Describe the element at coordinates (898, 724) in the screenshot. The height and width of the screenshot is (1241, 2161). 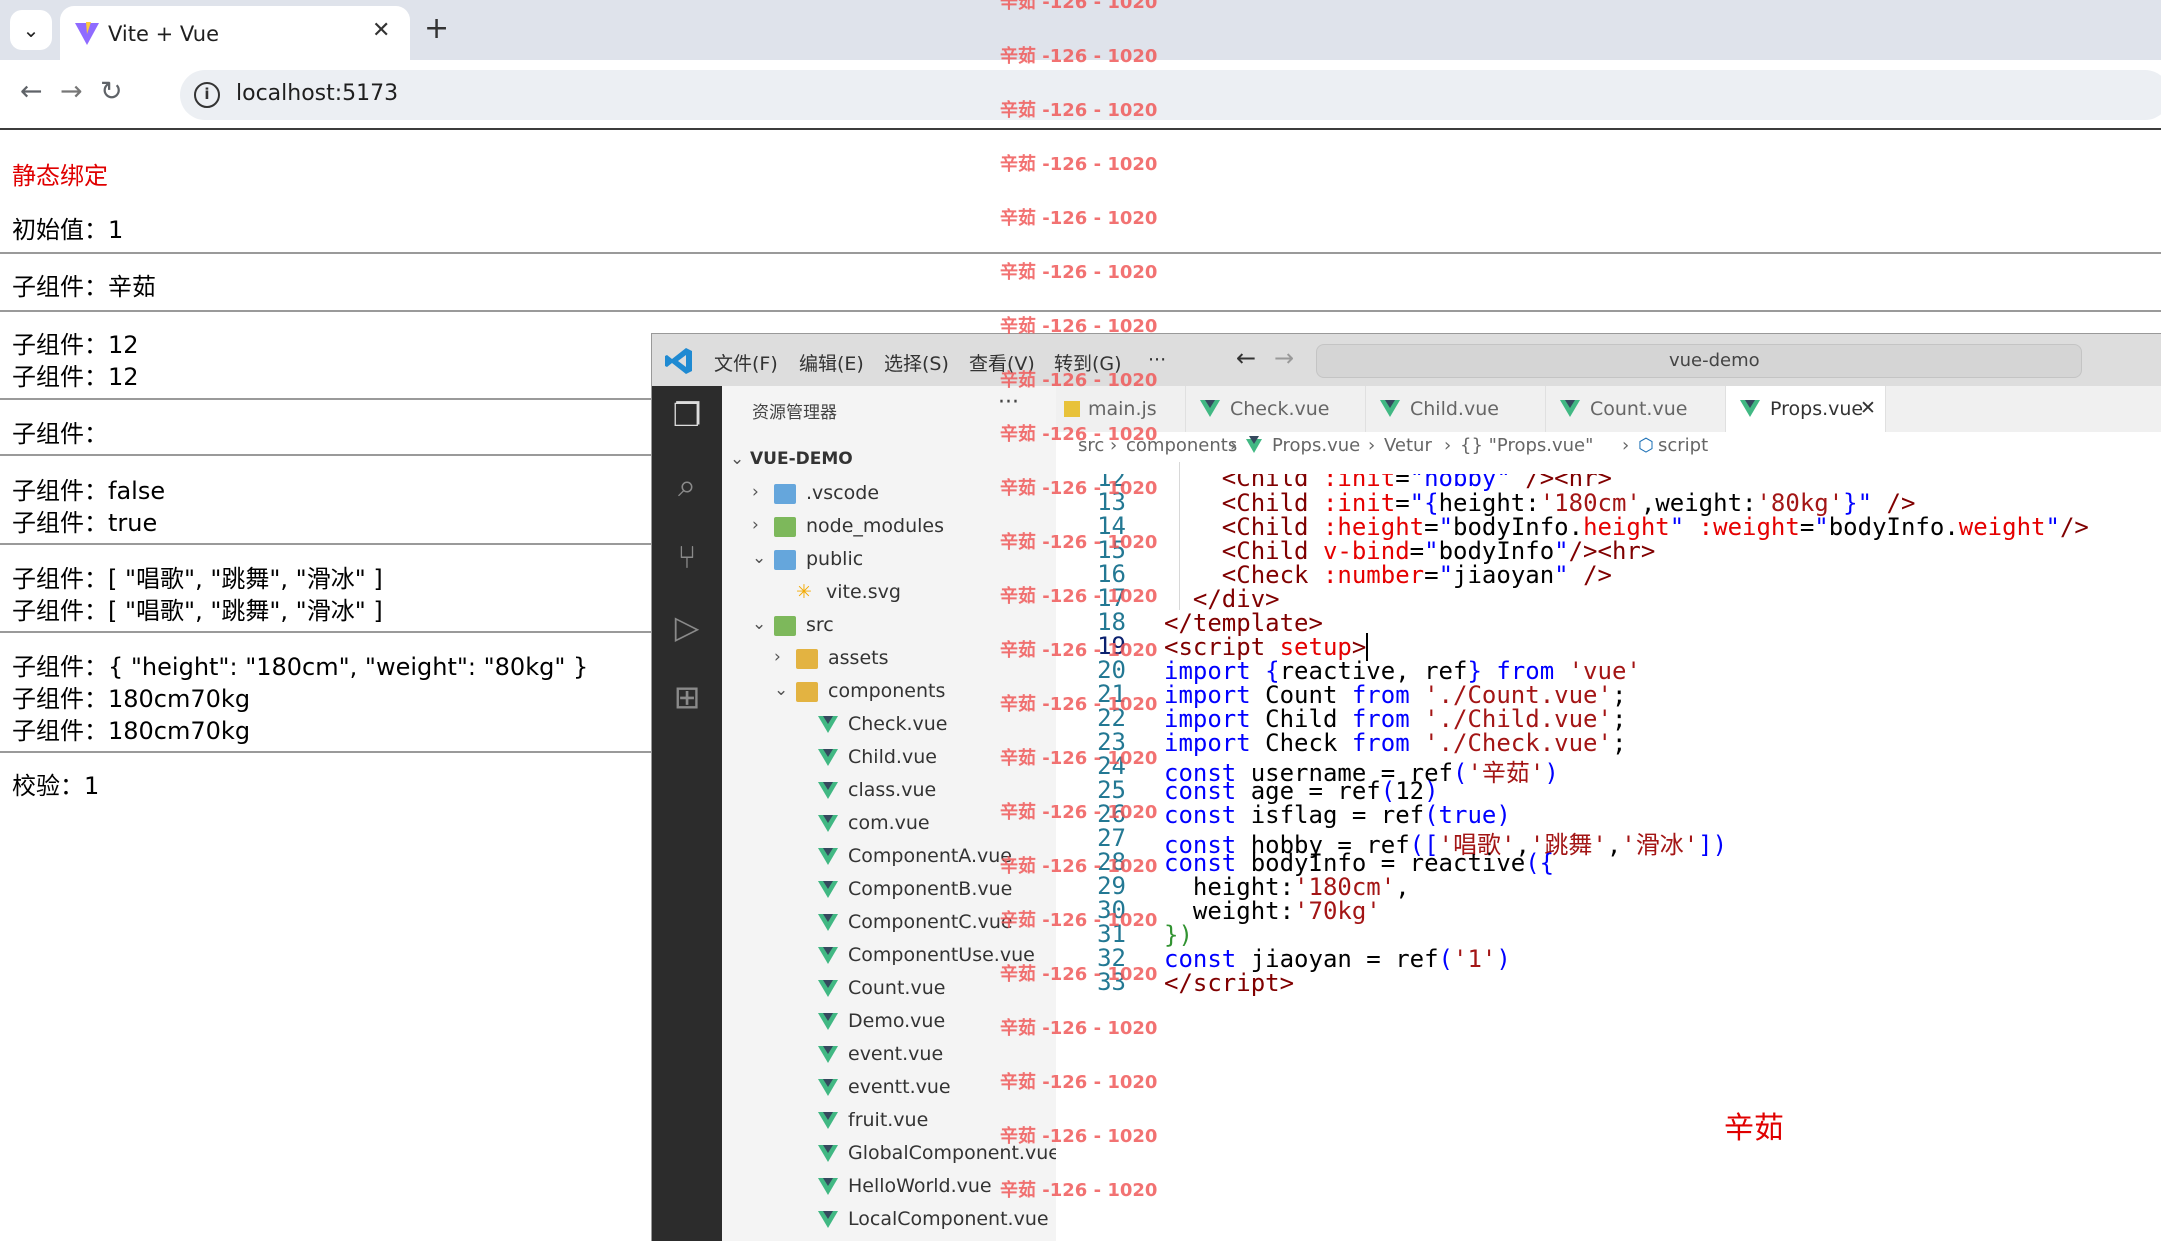
I see `tree-item-label: Check.vue` at that location.